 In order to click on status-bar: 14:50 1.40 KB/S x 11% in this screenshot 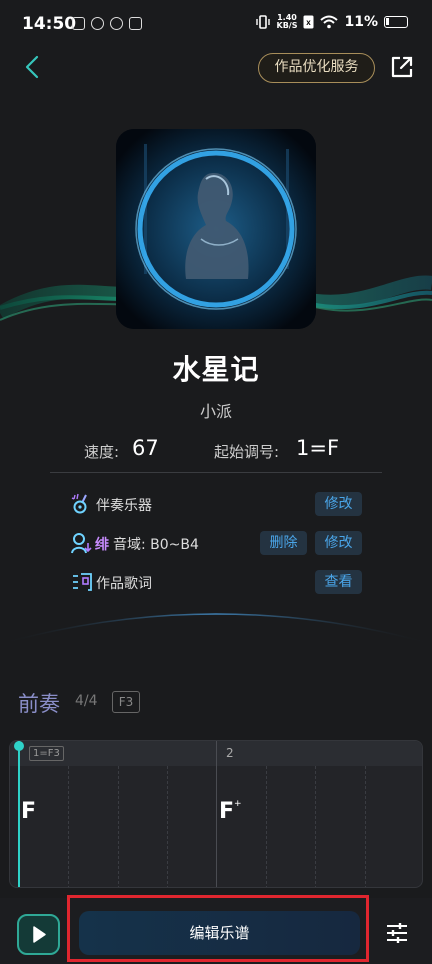, I will do `click(216, 25)`.